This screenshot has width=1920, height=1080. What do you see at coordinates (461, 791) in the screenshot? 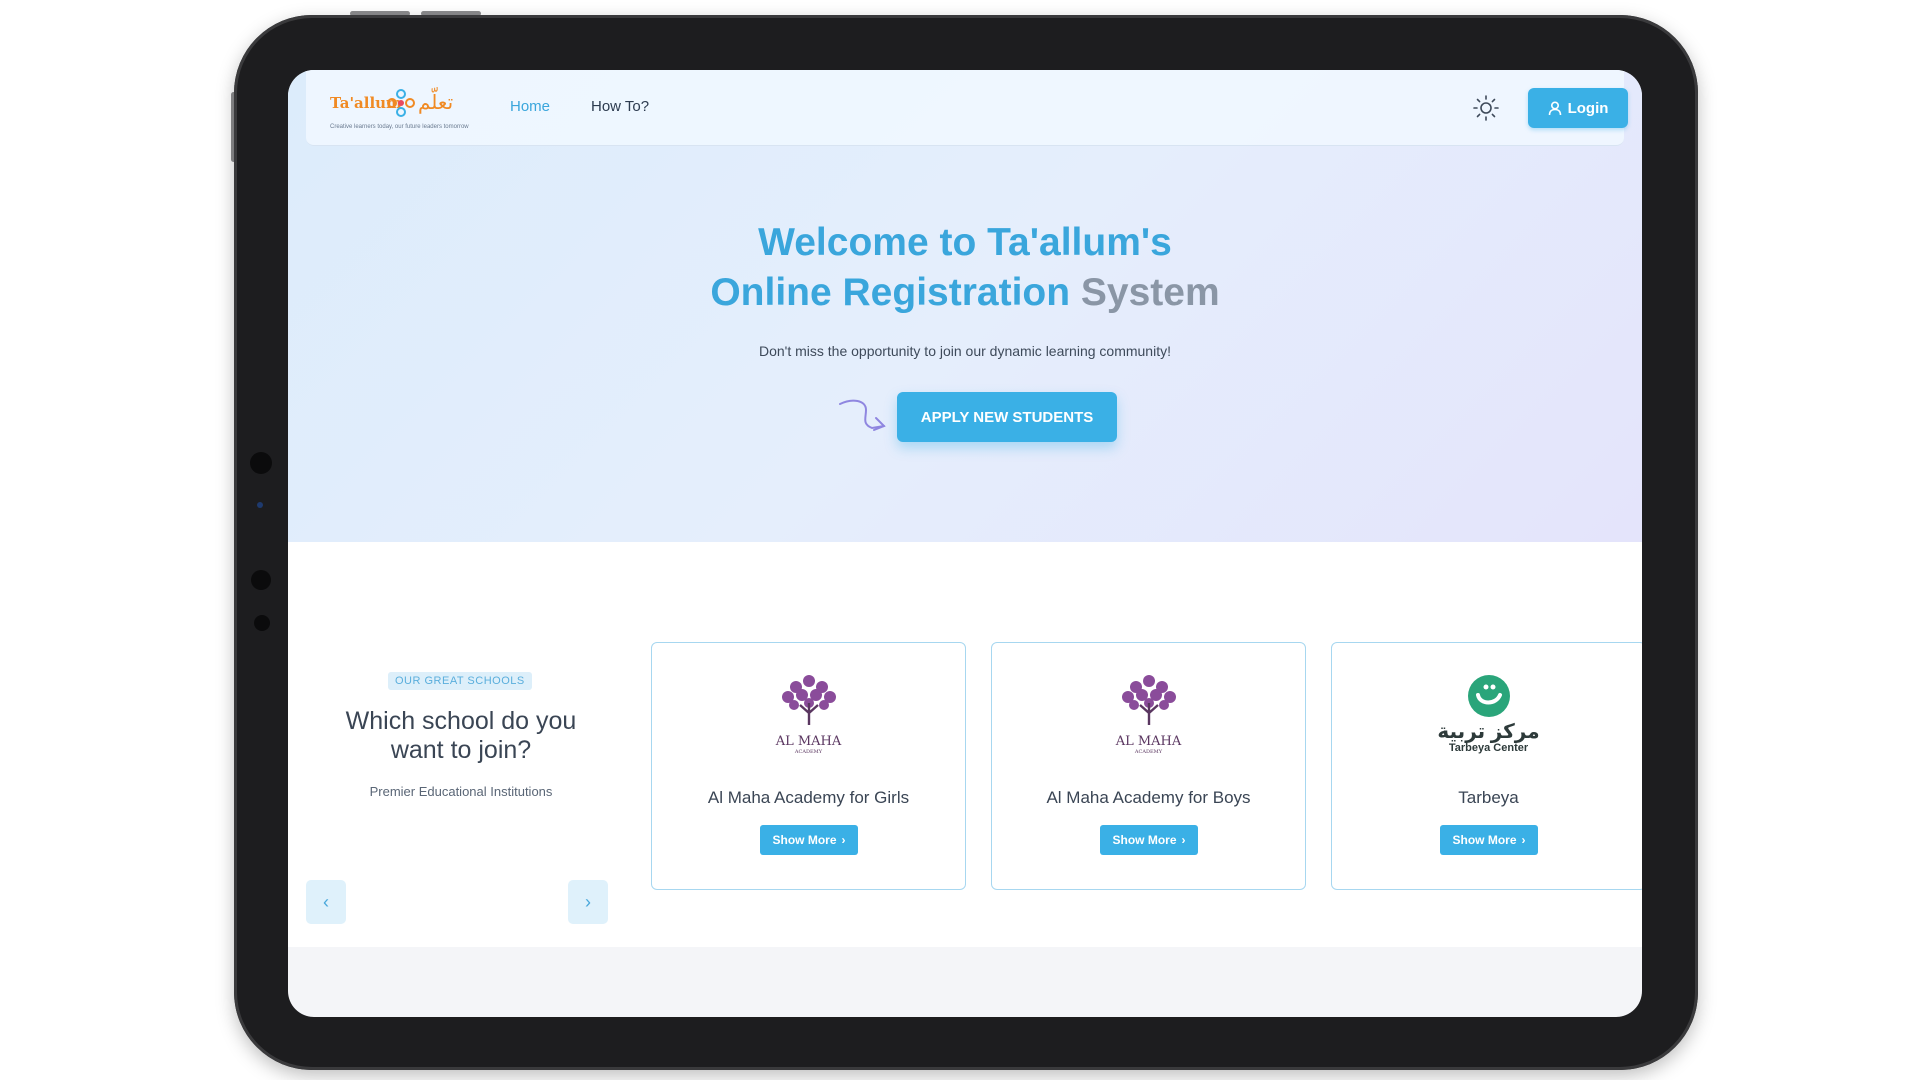
I see `schools-subheading: Premier Educational Institutions` at bounding box center [461, 791].